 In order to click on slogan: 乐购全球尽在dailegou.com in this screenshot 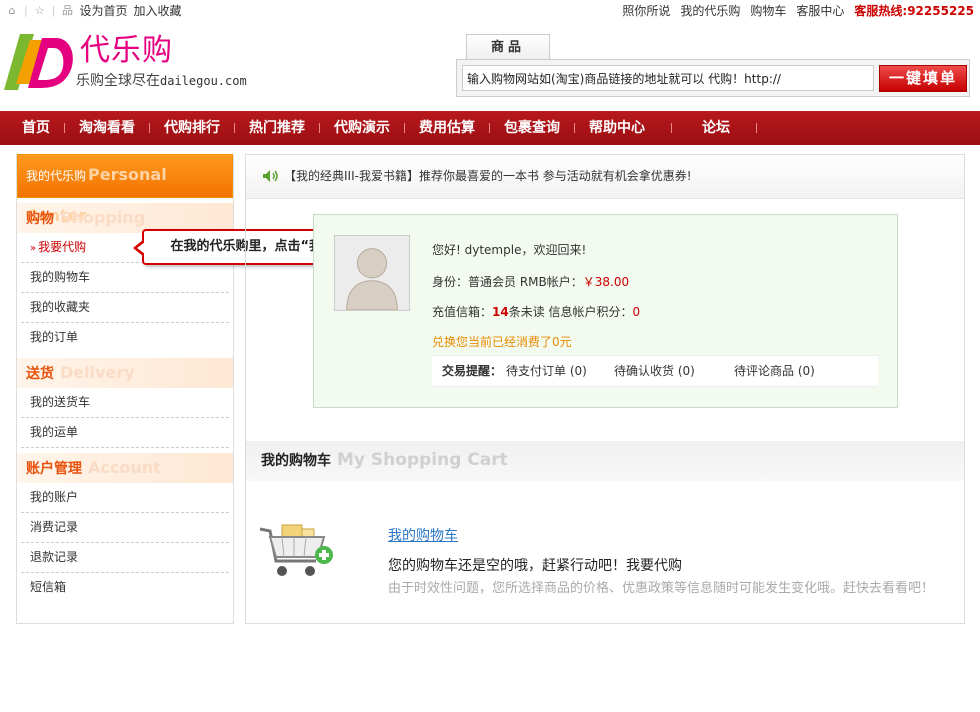, I will do `click(161, 81)`.